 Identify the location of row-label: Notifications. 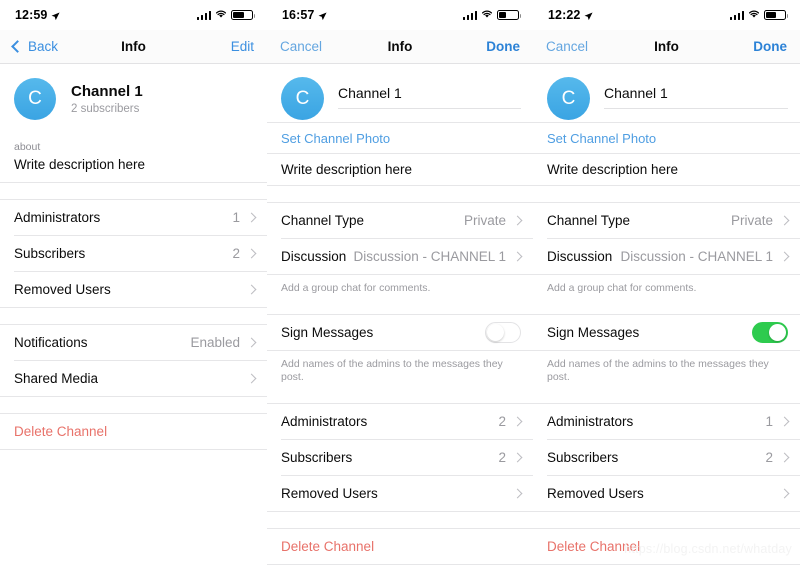
(51, 342).